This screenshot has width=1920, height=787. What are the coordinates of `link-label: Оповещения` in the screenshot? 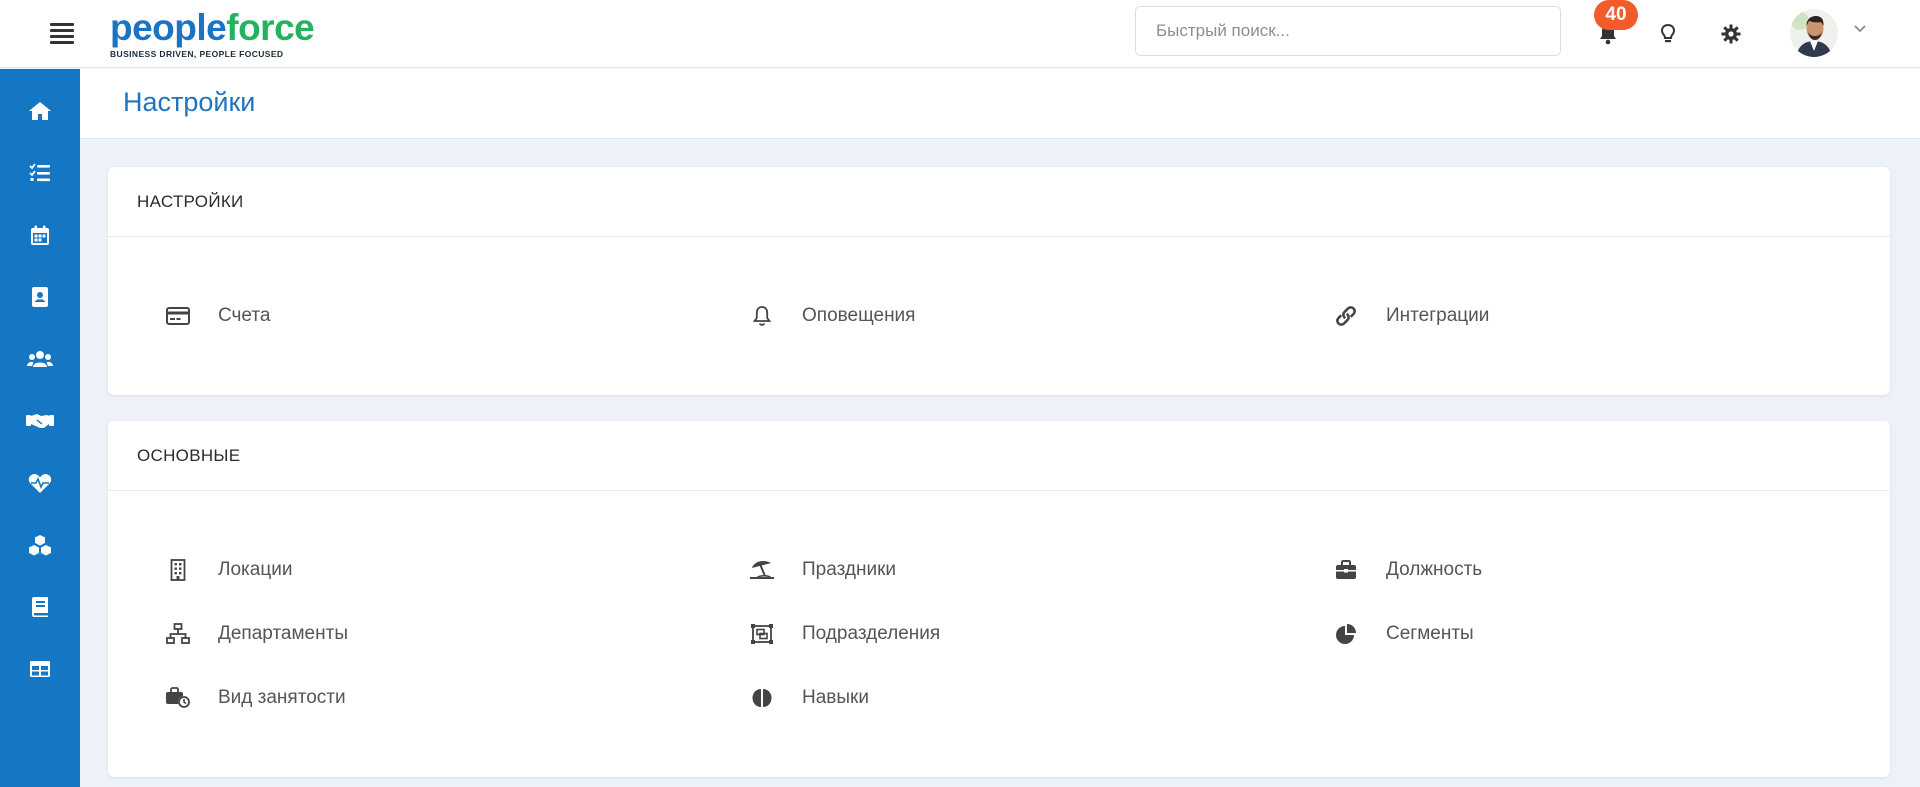 It's located at (859, 315).